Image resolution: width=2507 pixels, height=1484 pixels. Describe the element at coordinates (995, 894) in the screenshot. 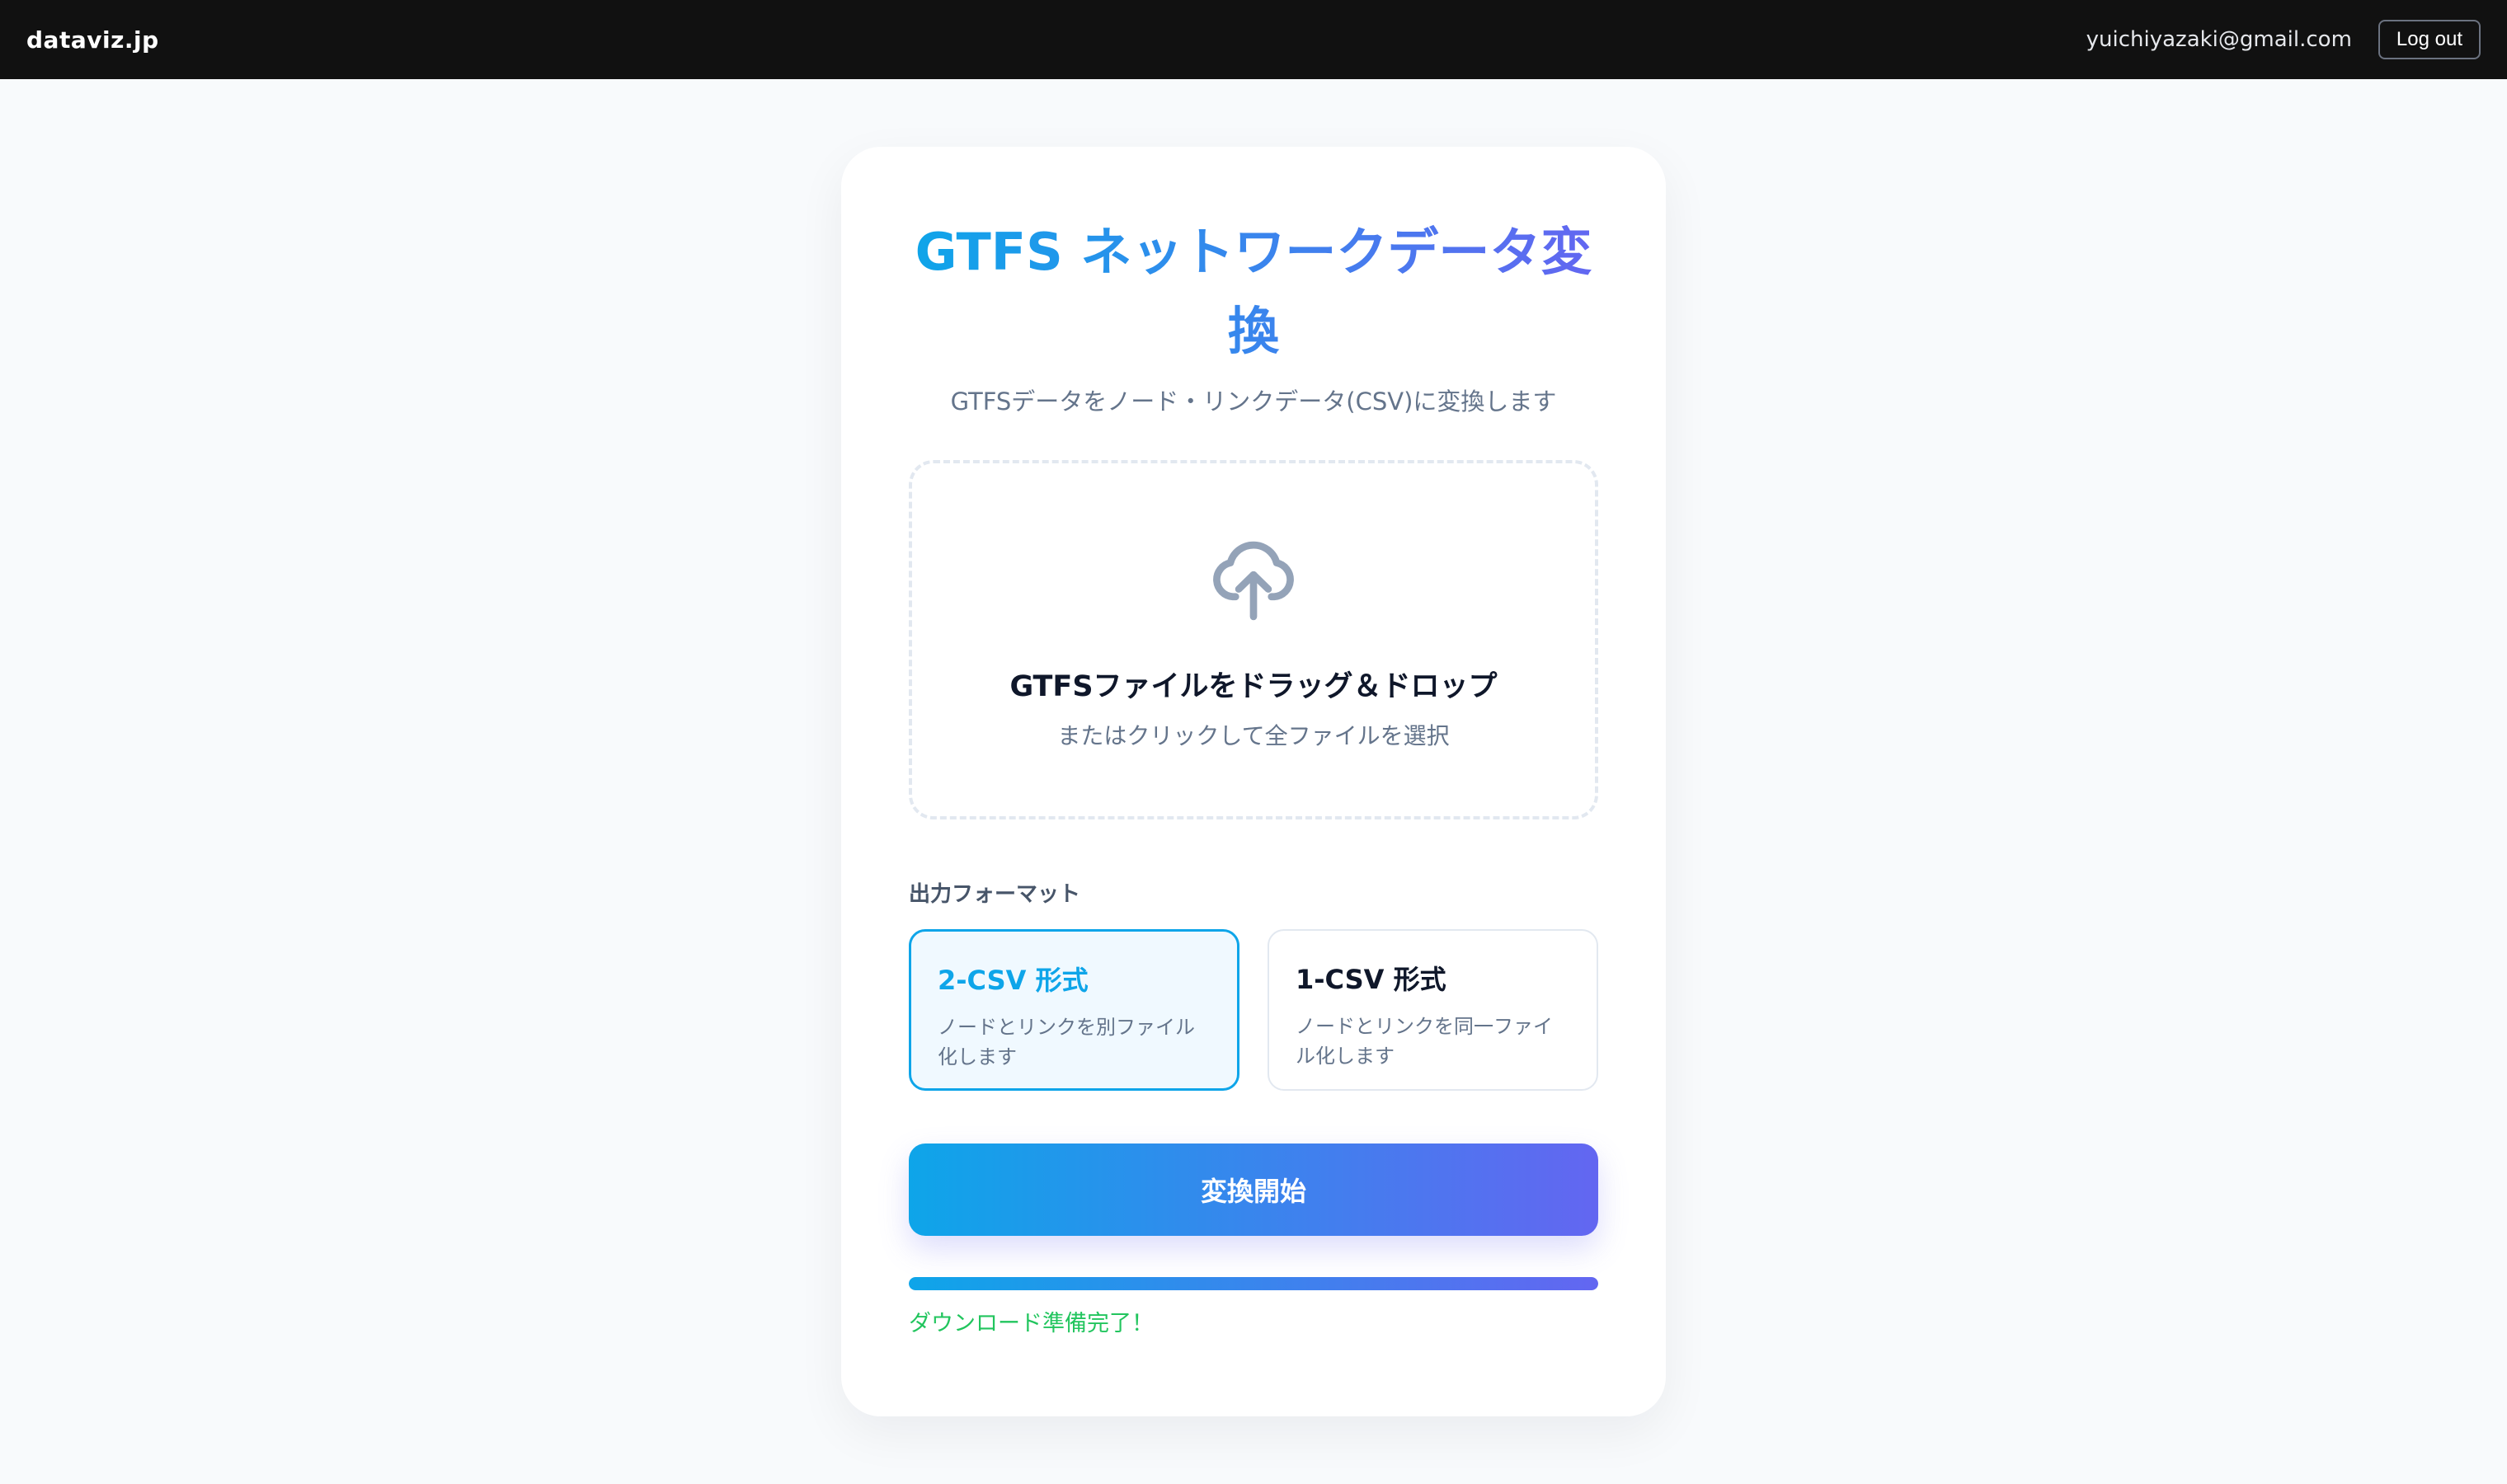

I see `output-format-label: 出力フォーマット` at that location.